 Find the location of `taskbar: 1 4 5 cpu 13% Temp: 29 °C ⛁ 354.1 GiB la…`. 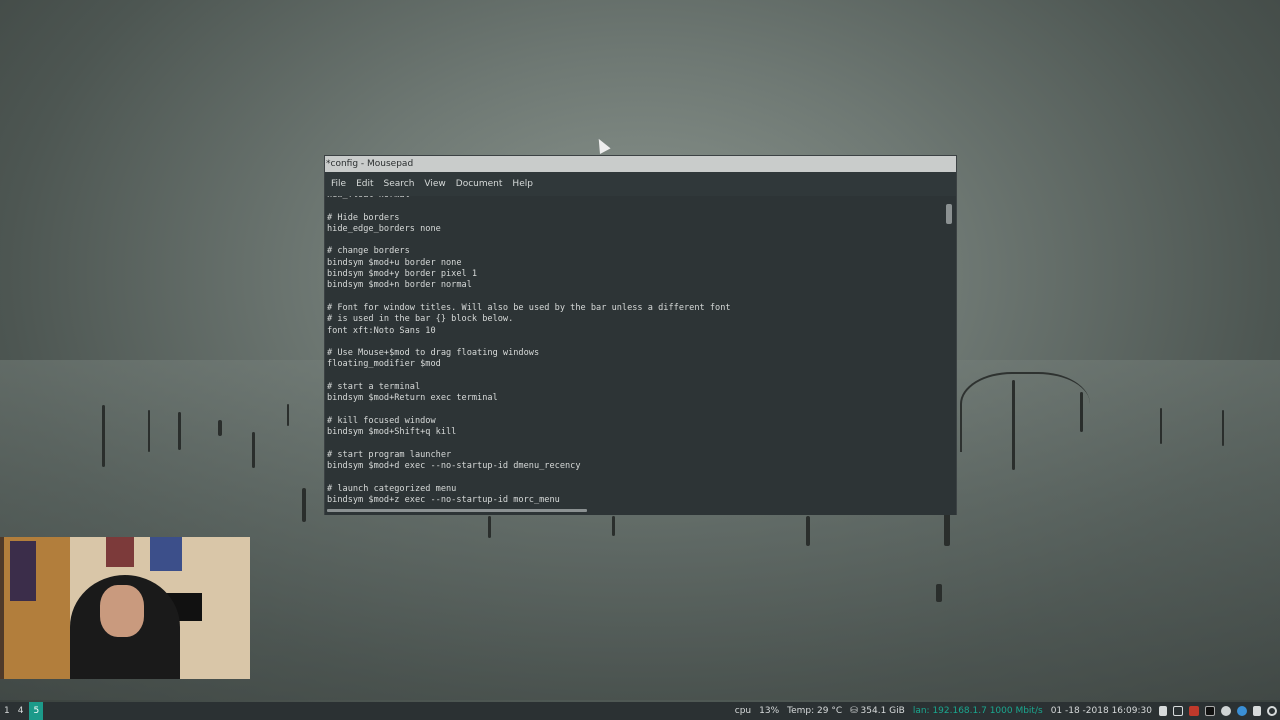

taskbar: 1 4 5 cpu 13% Temp: 29 °C ⛁ 354.1 GiB la… is located at coordinates (640, 711).